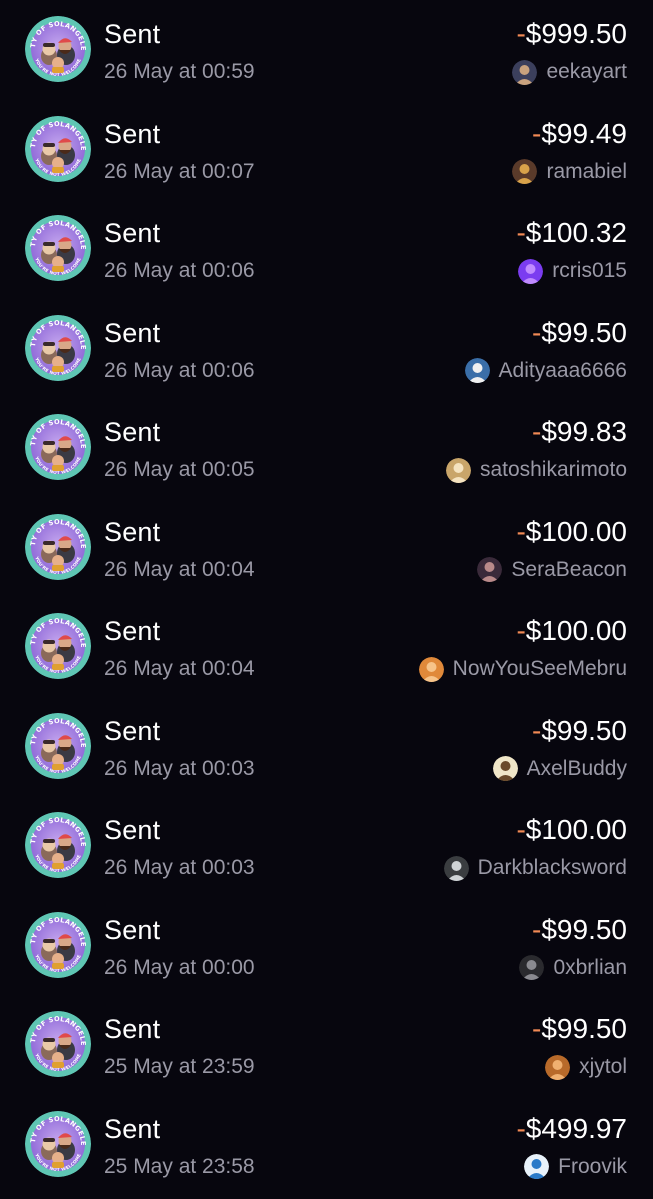  Describe the element at coordinates (576, 33) in the screenshot. I see `amount-value: $999.50` at that location.